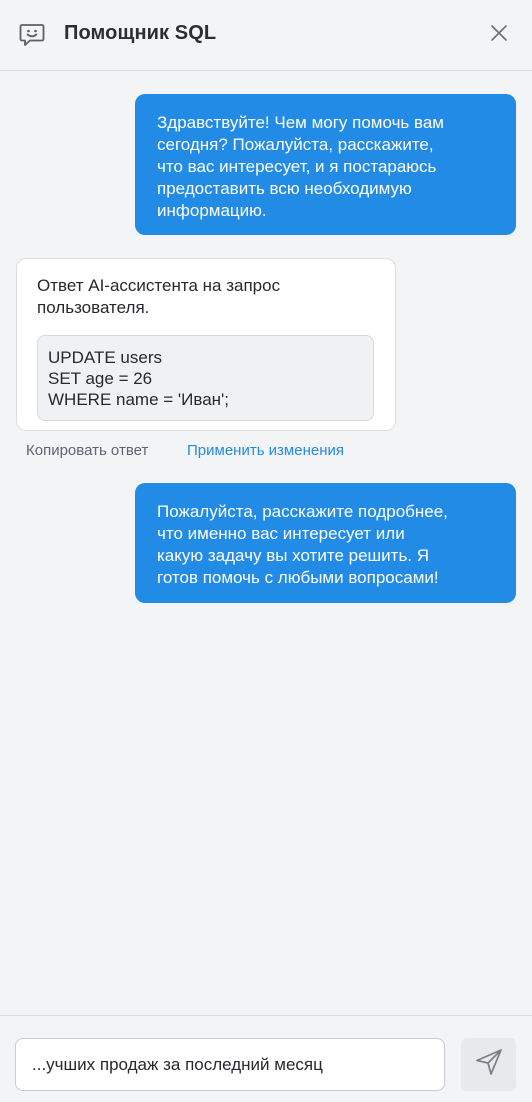 This screenshot has width=532, height=1102. What do you see at coordinates (265, 450) in the screenshot?
I see `apply-changes-link: Применить изменения` at bounding box center [265, 450].